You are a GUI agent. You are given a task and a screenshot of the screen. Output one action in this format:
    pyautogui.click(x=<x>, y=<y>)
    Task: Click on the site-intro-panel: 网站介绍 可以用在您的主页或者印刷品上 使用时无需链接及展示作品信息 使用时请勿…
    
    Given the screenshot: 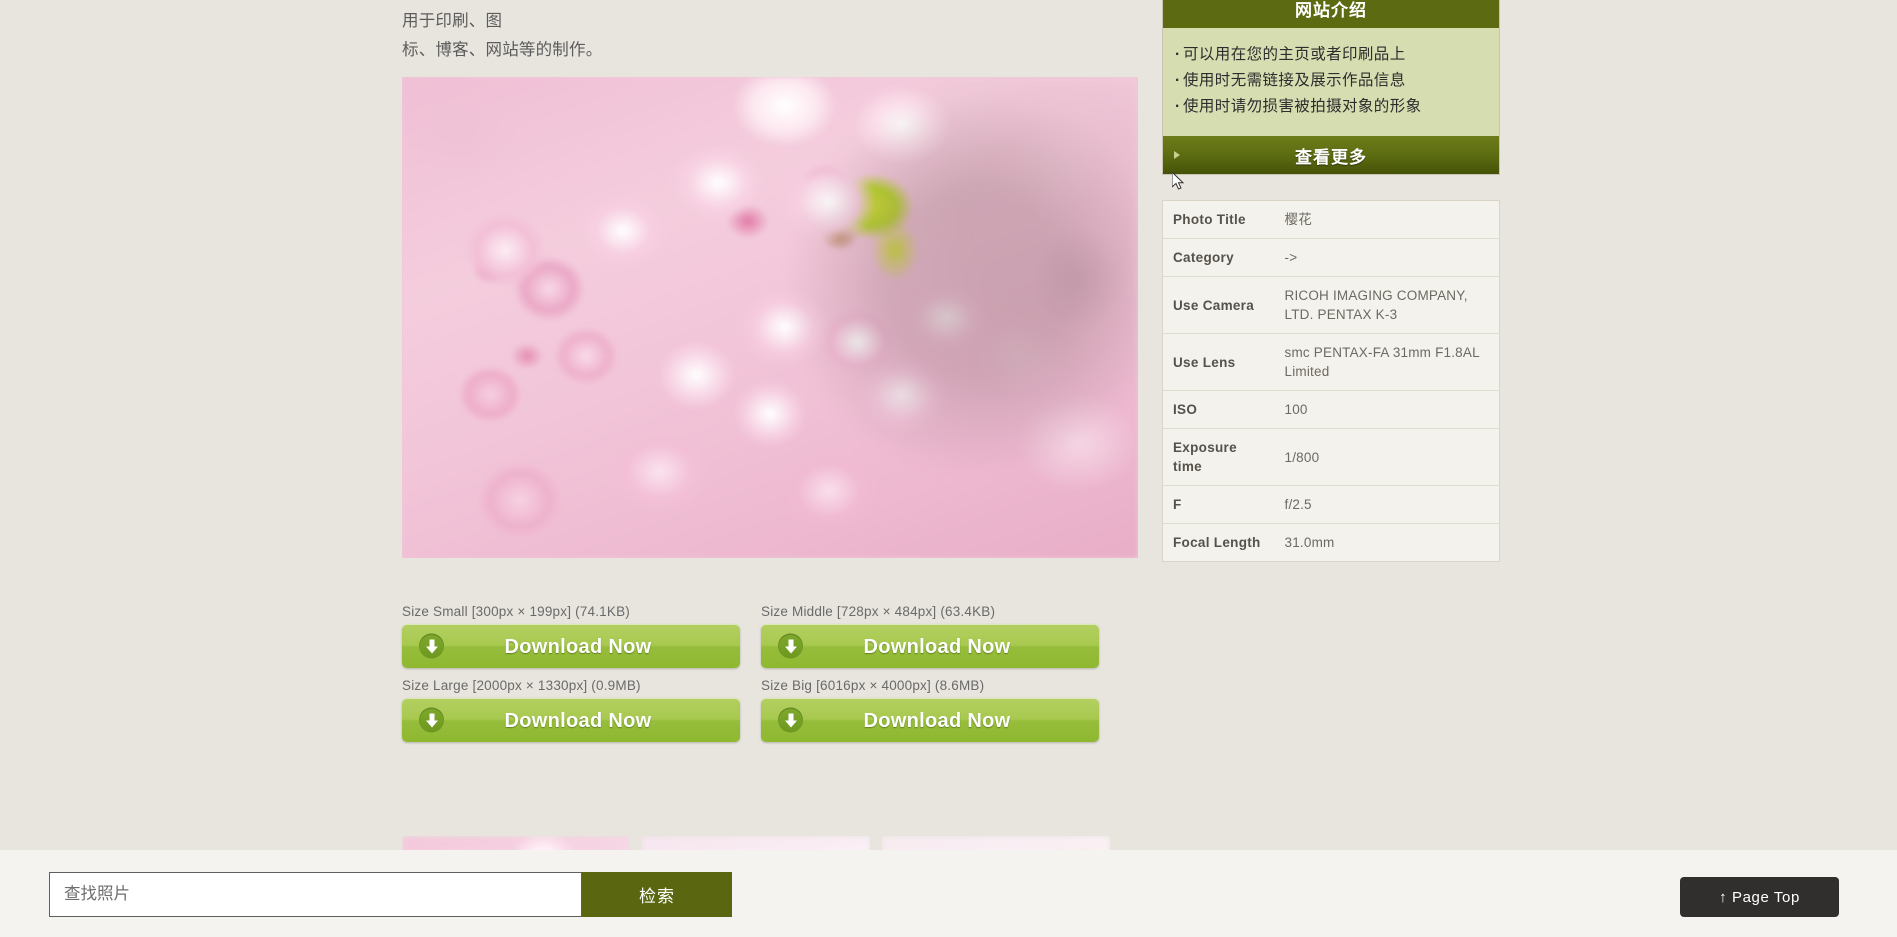 What is the action you would take?
    pyautogui.click(x=1331, y=87)
    